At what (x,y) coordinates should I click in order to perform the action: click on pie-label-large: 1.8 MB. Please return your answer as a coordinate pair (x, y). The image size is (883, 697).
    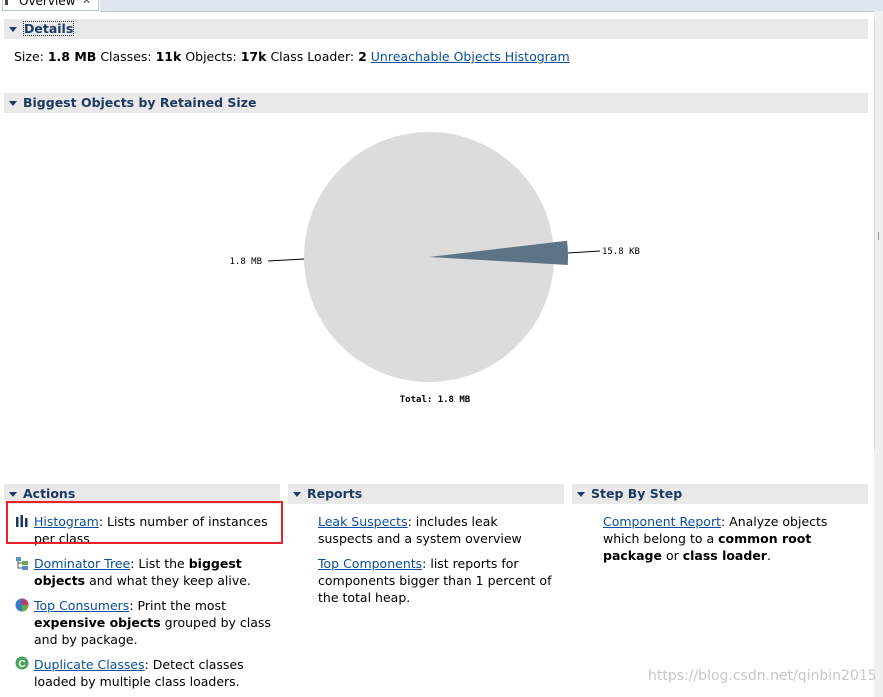
    Looking at the image, I should click on (245, 262).